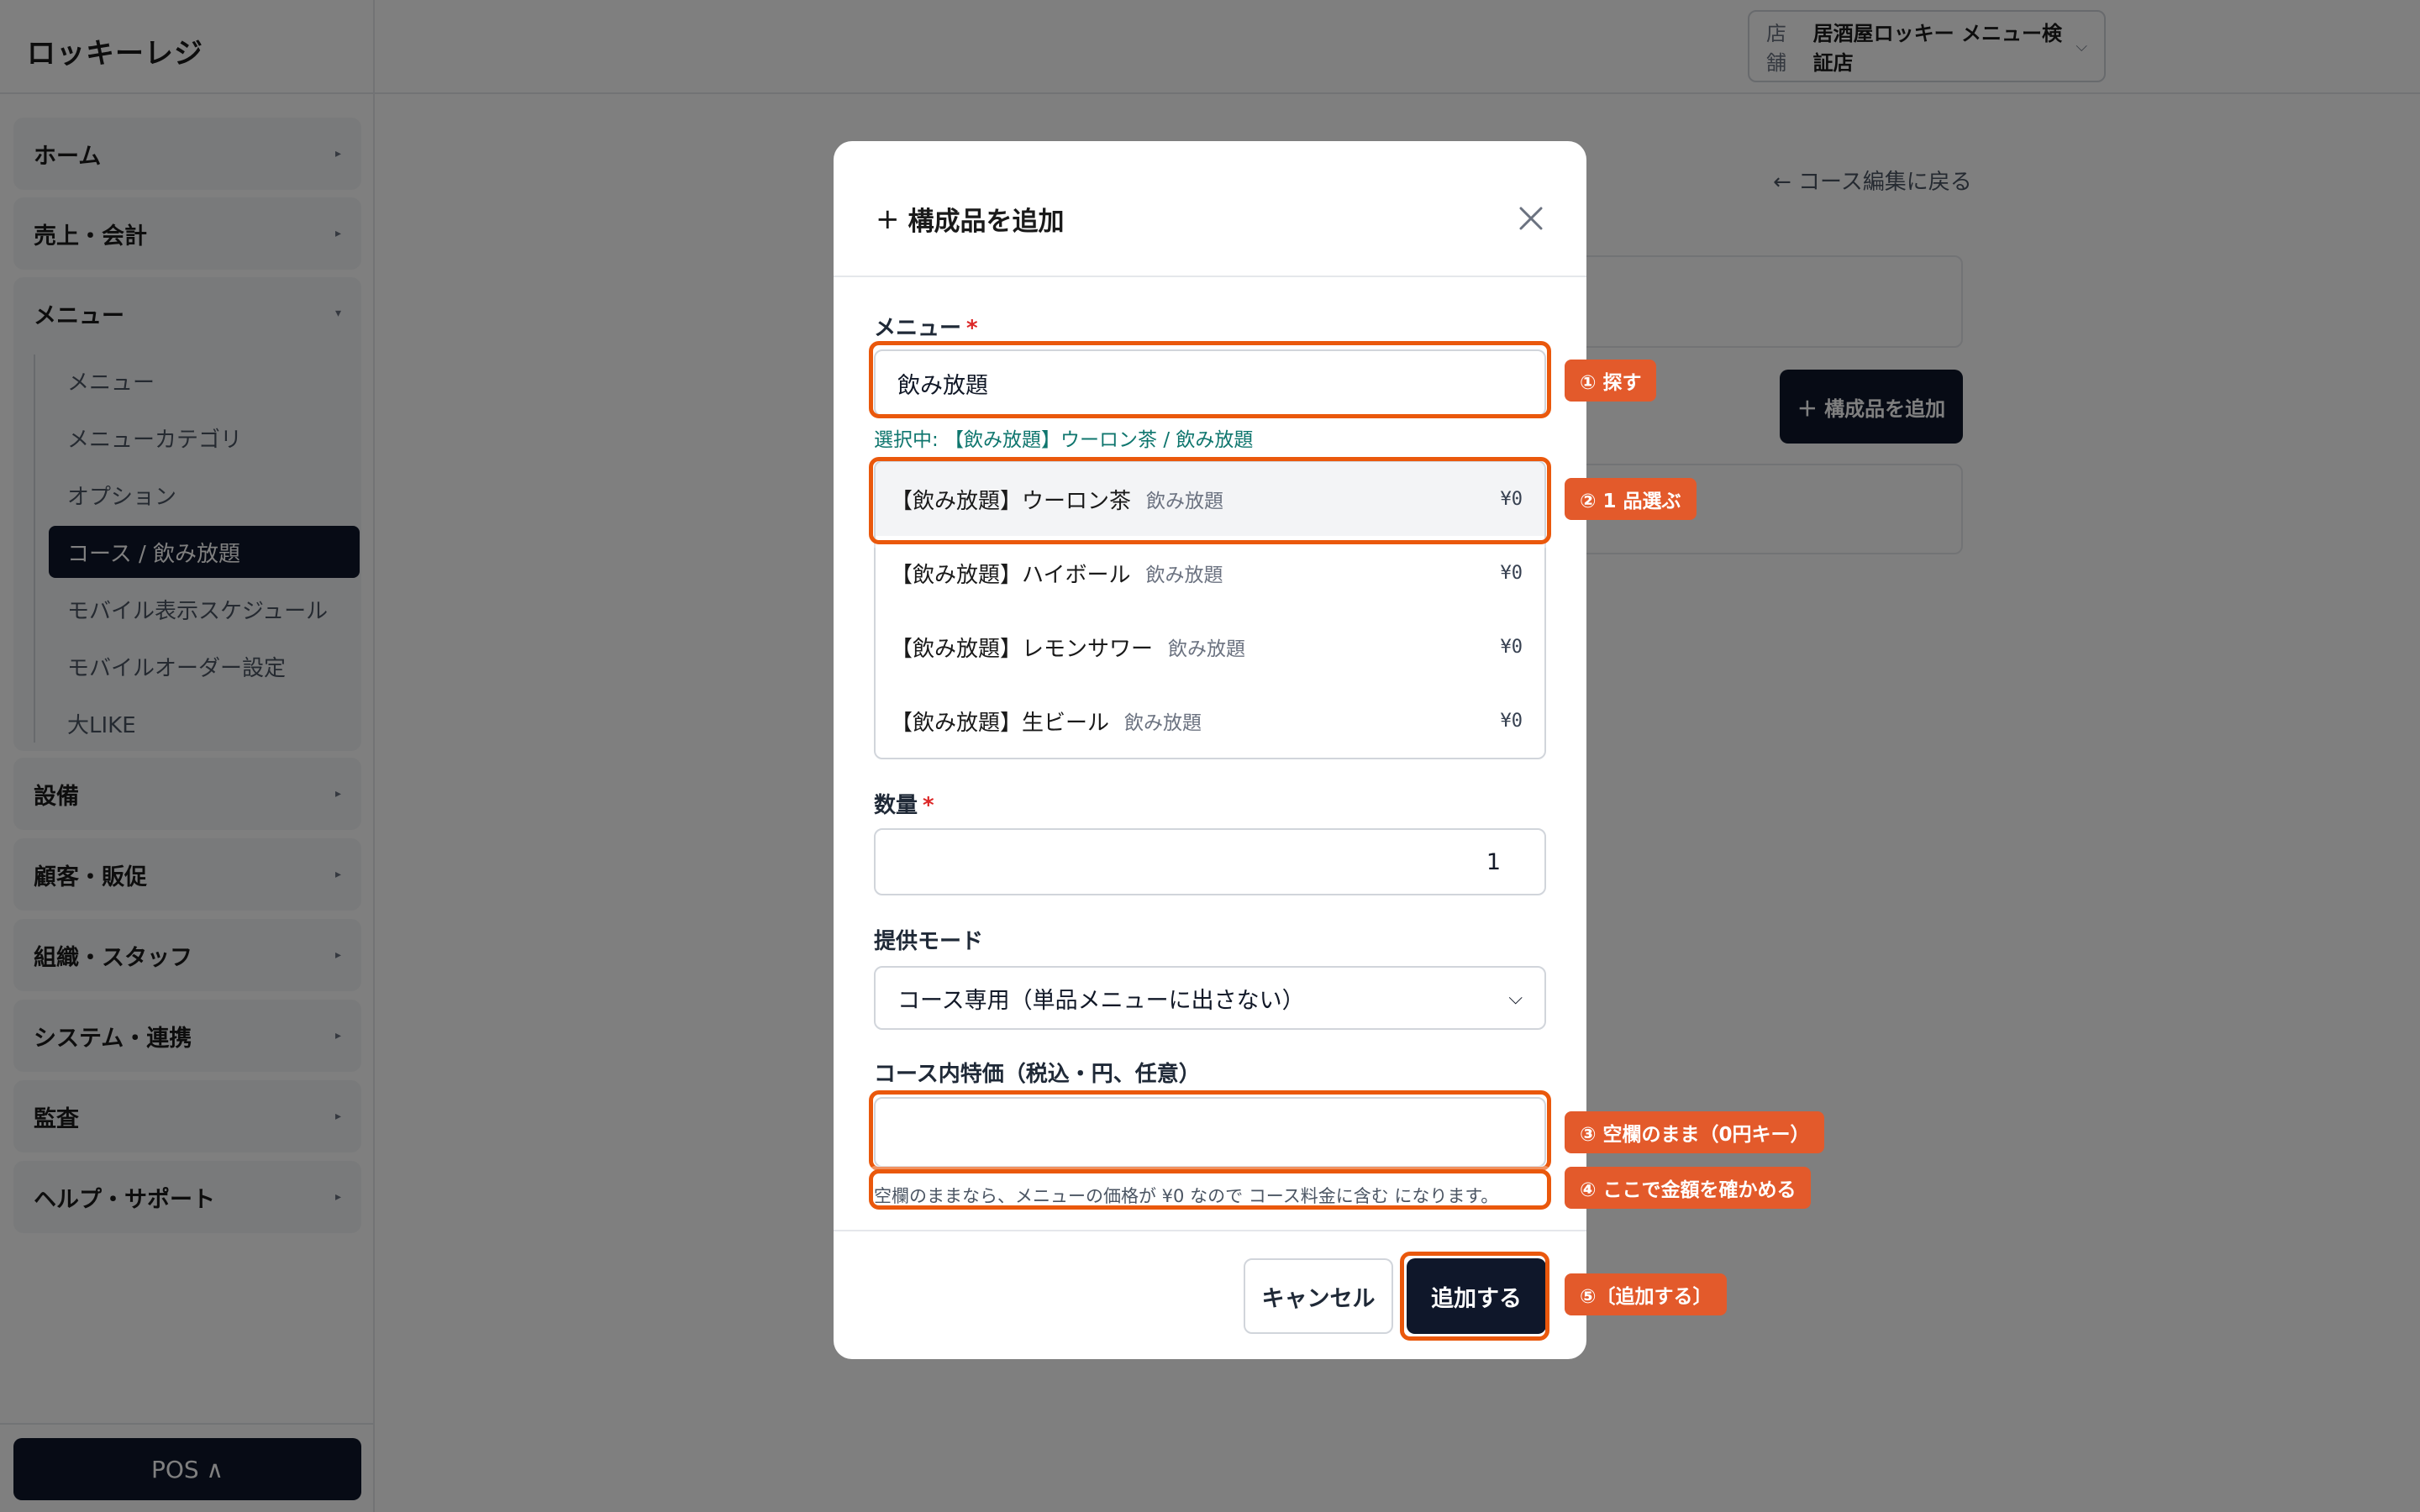  Describe the element at coordinates (1318, 1296) in the screenshot. I see `cancel-button: キャンセル` at that location.